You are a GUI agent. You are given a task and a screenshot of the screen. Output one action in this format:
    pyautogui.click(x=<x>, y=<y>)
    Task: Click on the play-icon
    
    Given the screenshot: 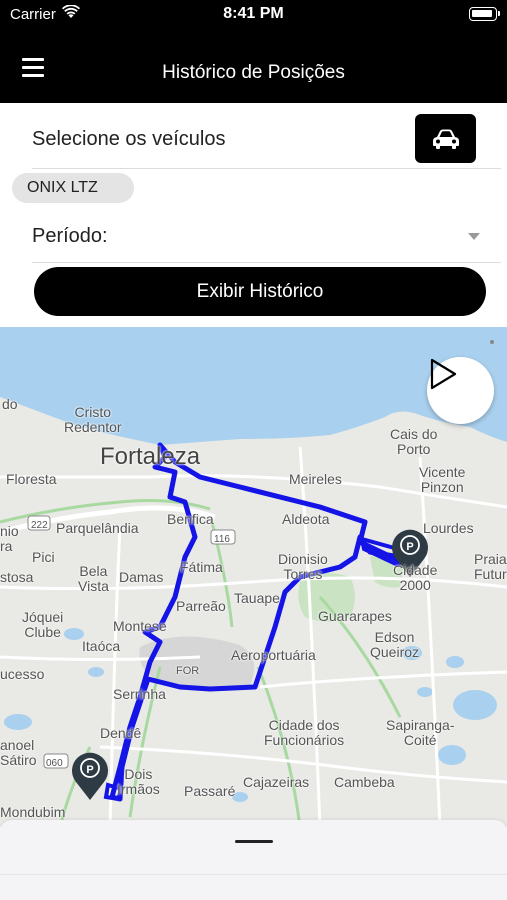 What is the action you would take?
    pyautogui.click(x=443, y=374)
    